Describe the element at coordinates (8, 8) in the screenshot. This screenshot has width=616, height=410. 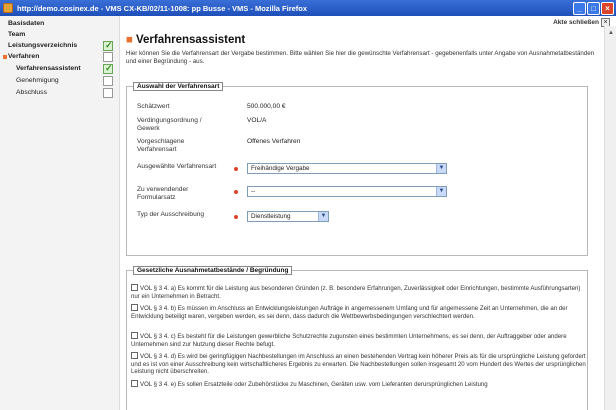
I see `firefox-icon` at that location.